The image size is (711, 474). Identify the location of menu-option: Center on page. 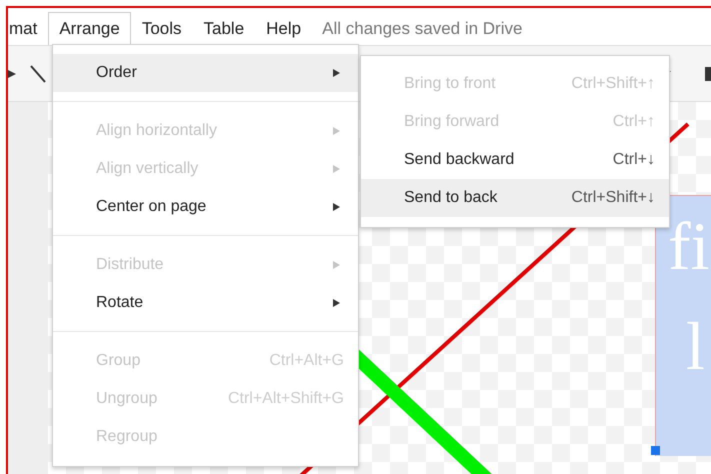
(205, 207).